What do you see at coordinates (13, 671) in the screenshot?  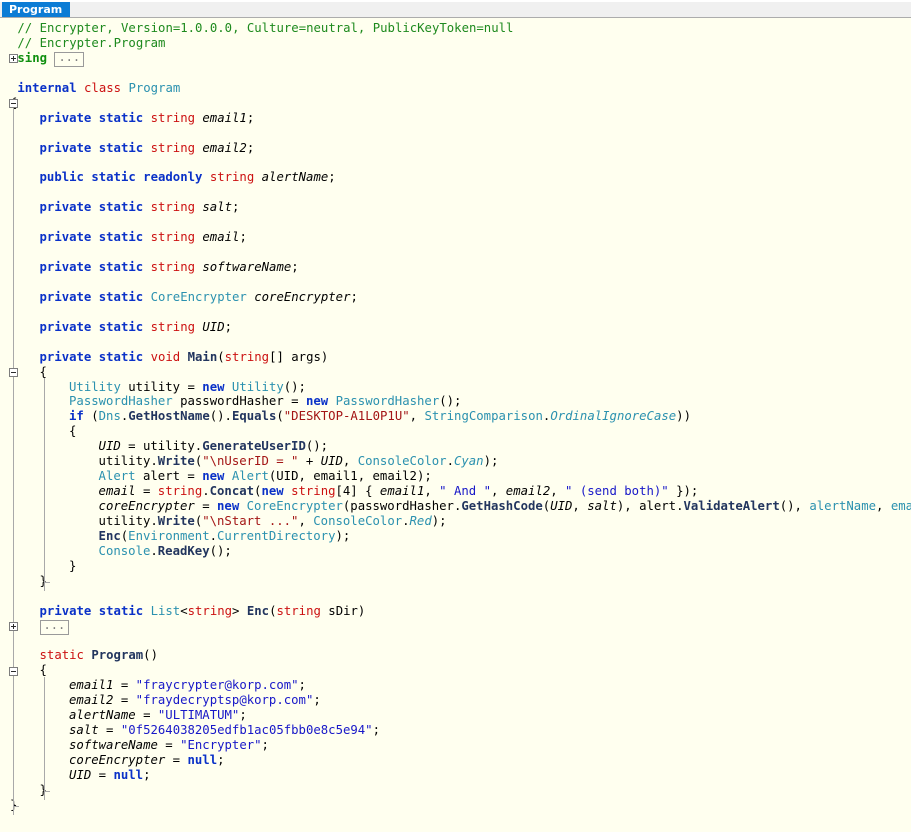 I see `fold-toggle-static-ctor` at bounding box center [13, 671].